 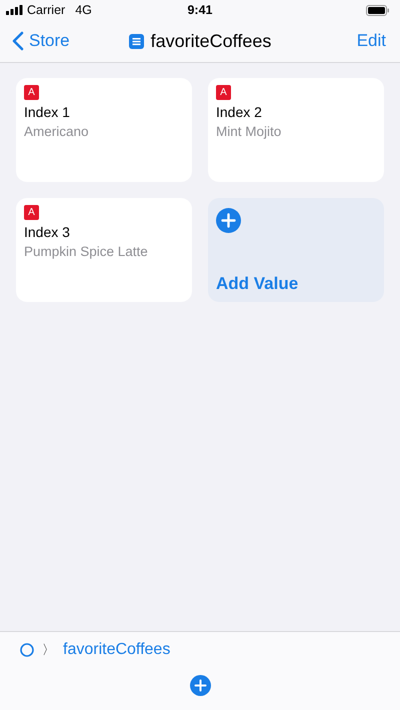 I want to click on chevron-left-icon, so click(x=18, y=41).